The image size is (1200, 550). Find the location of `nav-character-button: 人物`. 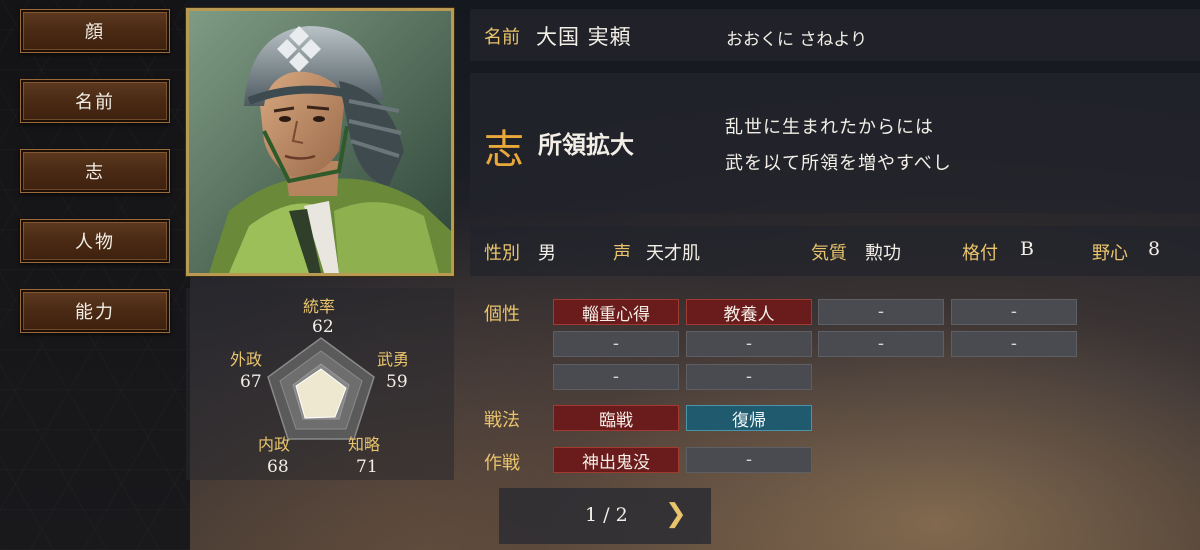

nav-character-button: 人物 is located at coordinates (95, 241).